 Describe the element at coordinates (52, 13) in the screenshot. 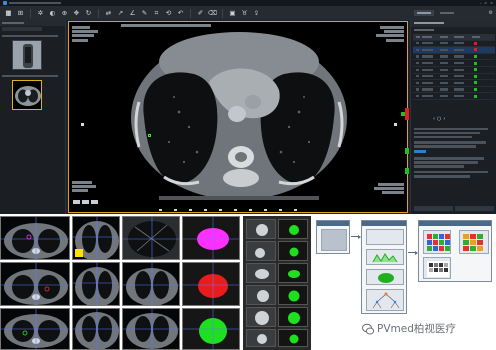

I see `invert-icon: ◐` at that location.